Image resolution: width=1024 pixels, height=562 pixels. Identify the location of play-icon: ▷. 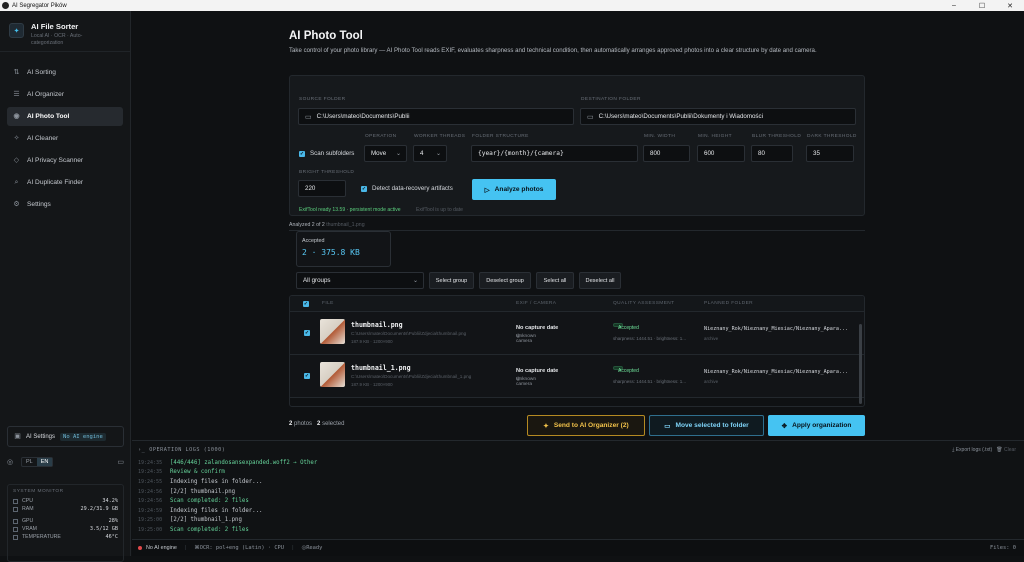
(487, 190).